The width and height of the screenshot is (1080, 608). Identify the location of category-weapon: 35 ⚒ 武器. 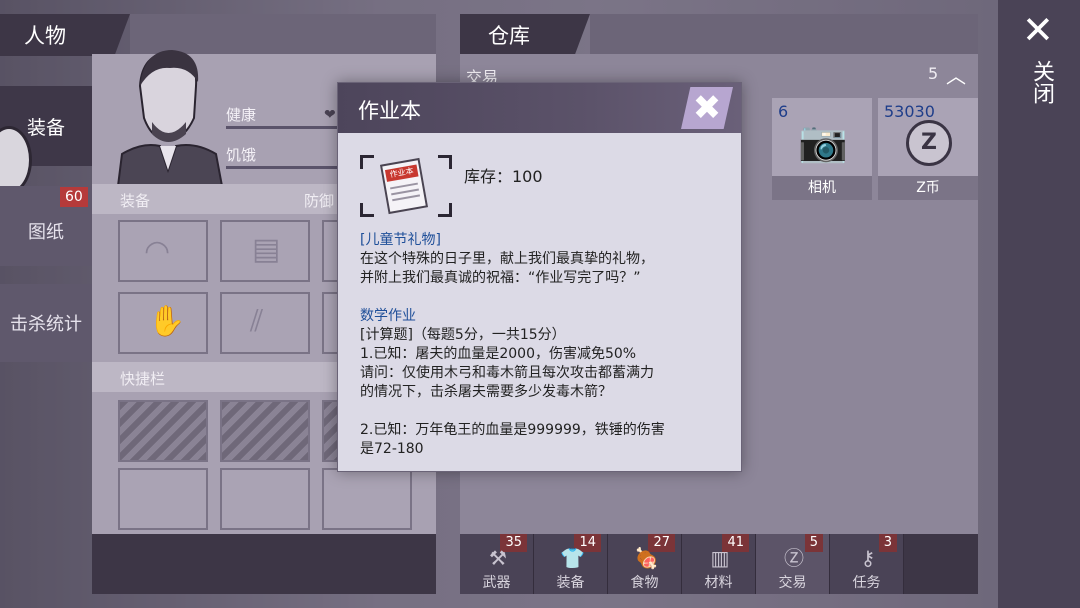
(497, 564).